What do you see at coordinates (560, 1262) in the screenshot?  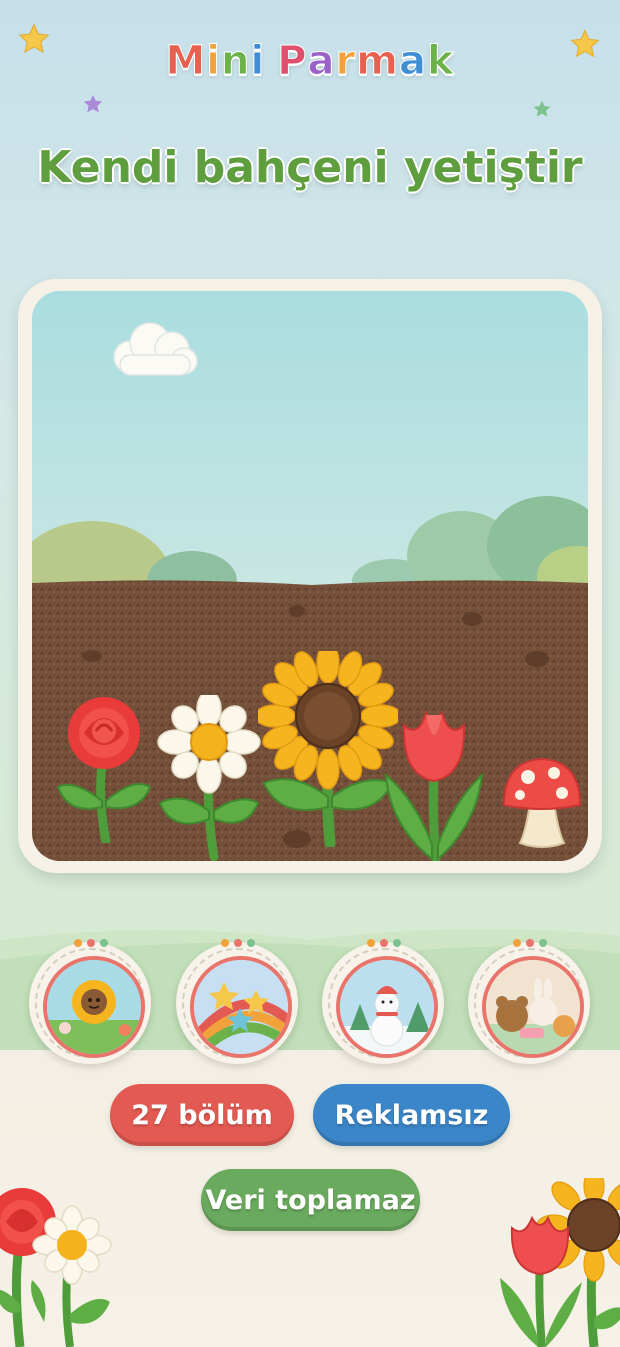 I see `tulip-sunflower-decoration` at bounding box center [560, 1262].